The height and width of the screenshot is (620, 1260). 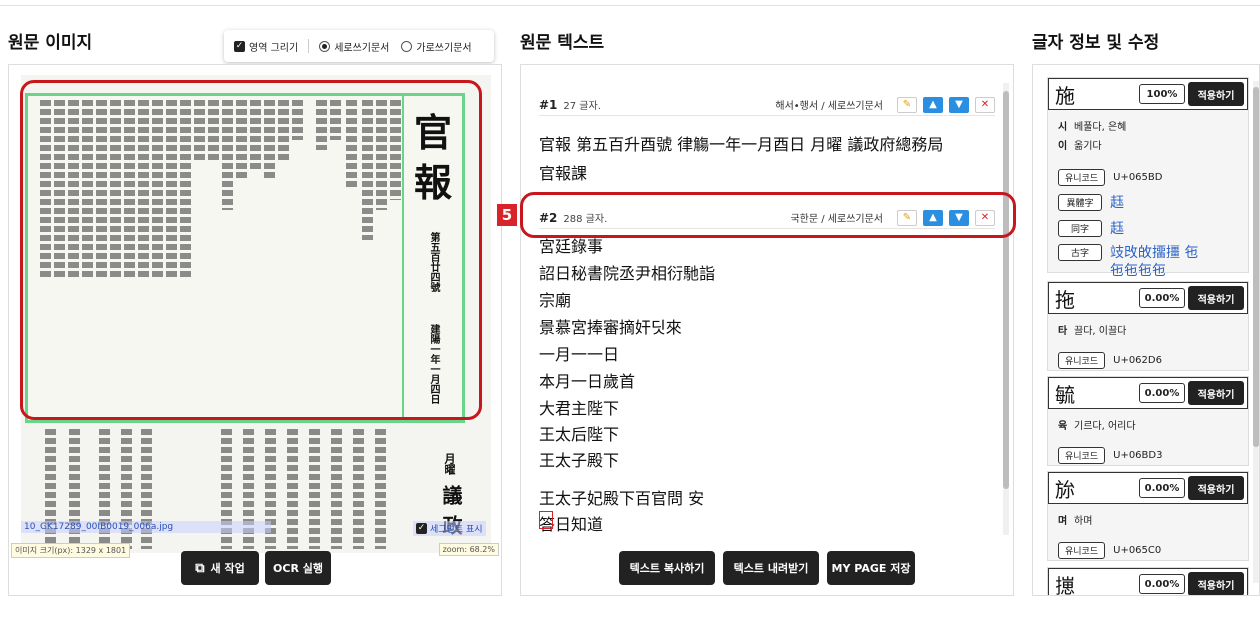 I want to click on unicode-row: 유니코드 U+065BD, so click(x=1148, y=177).